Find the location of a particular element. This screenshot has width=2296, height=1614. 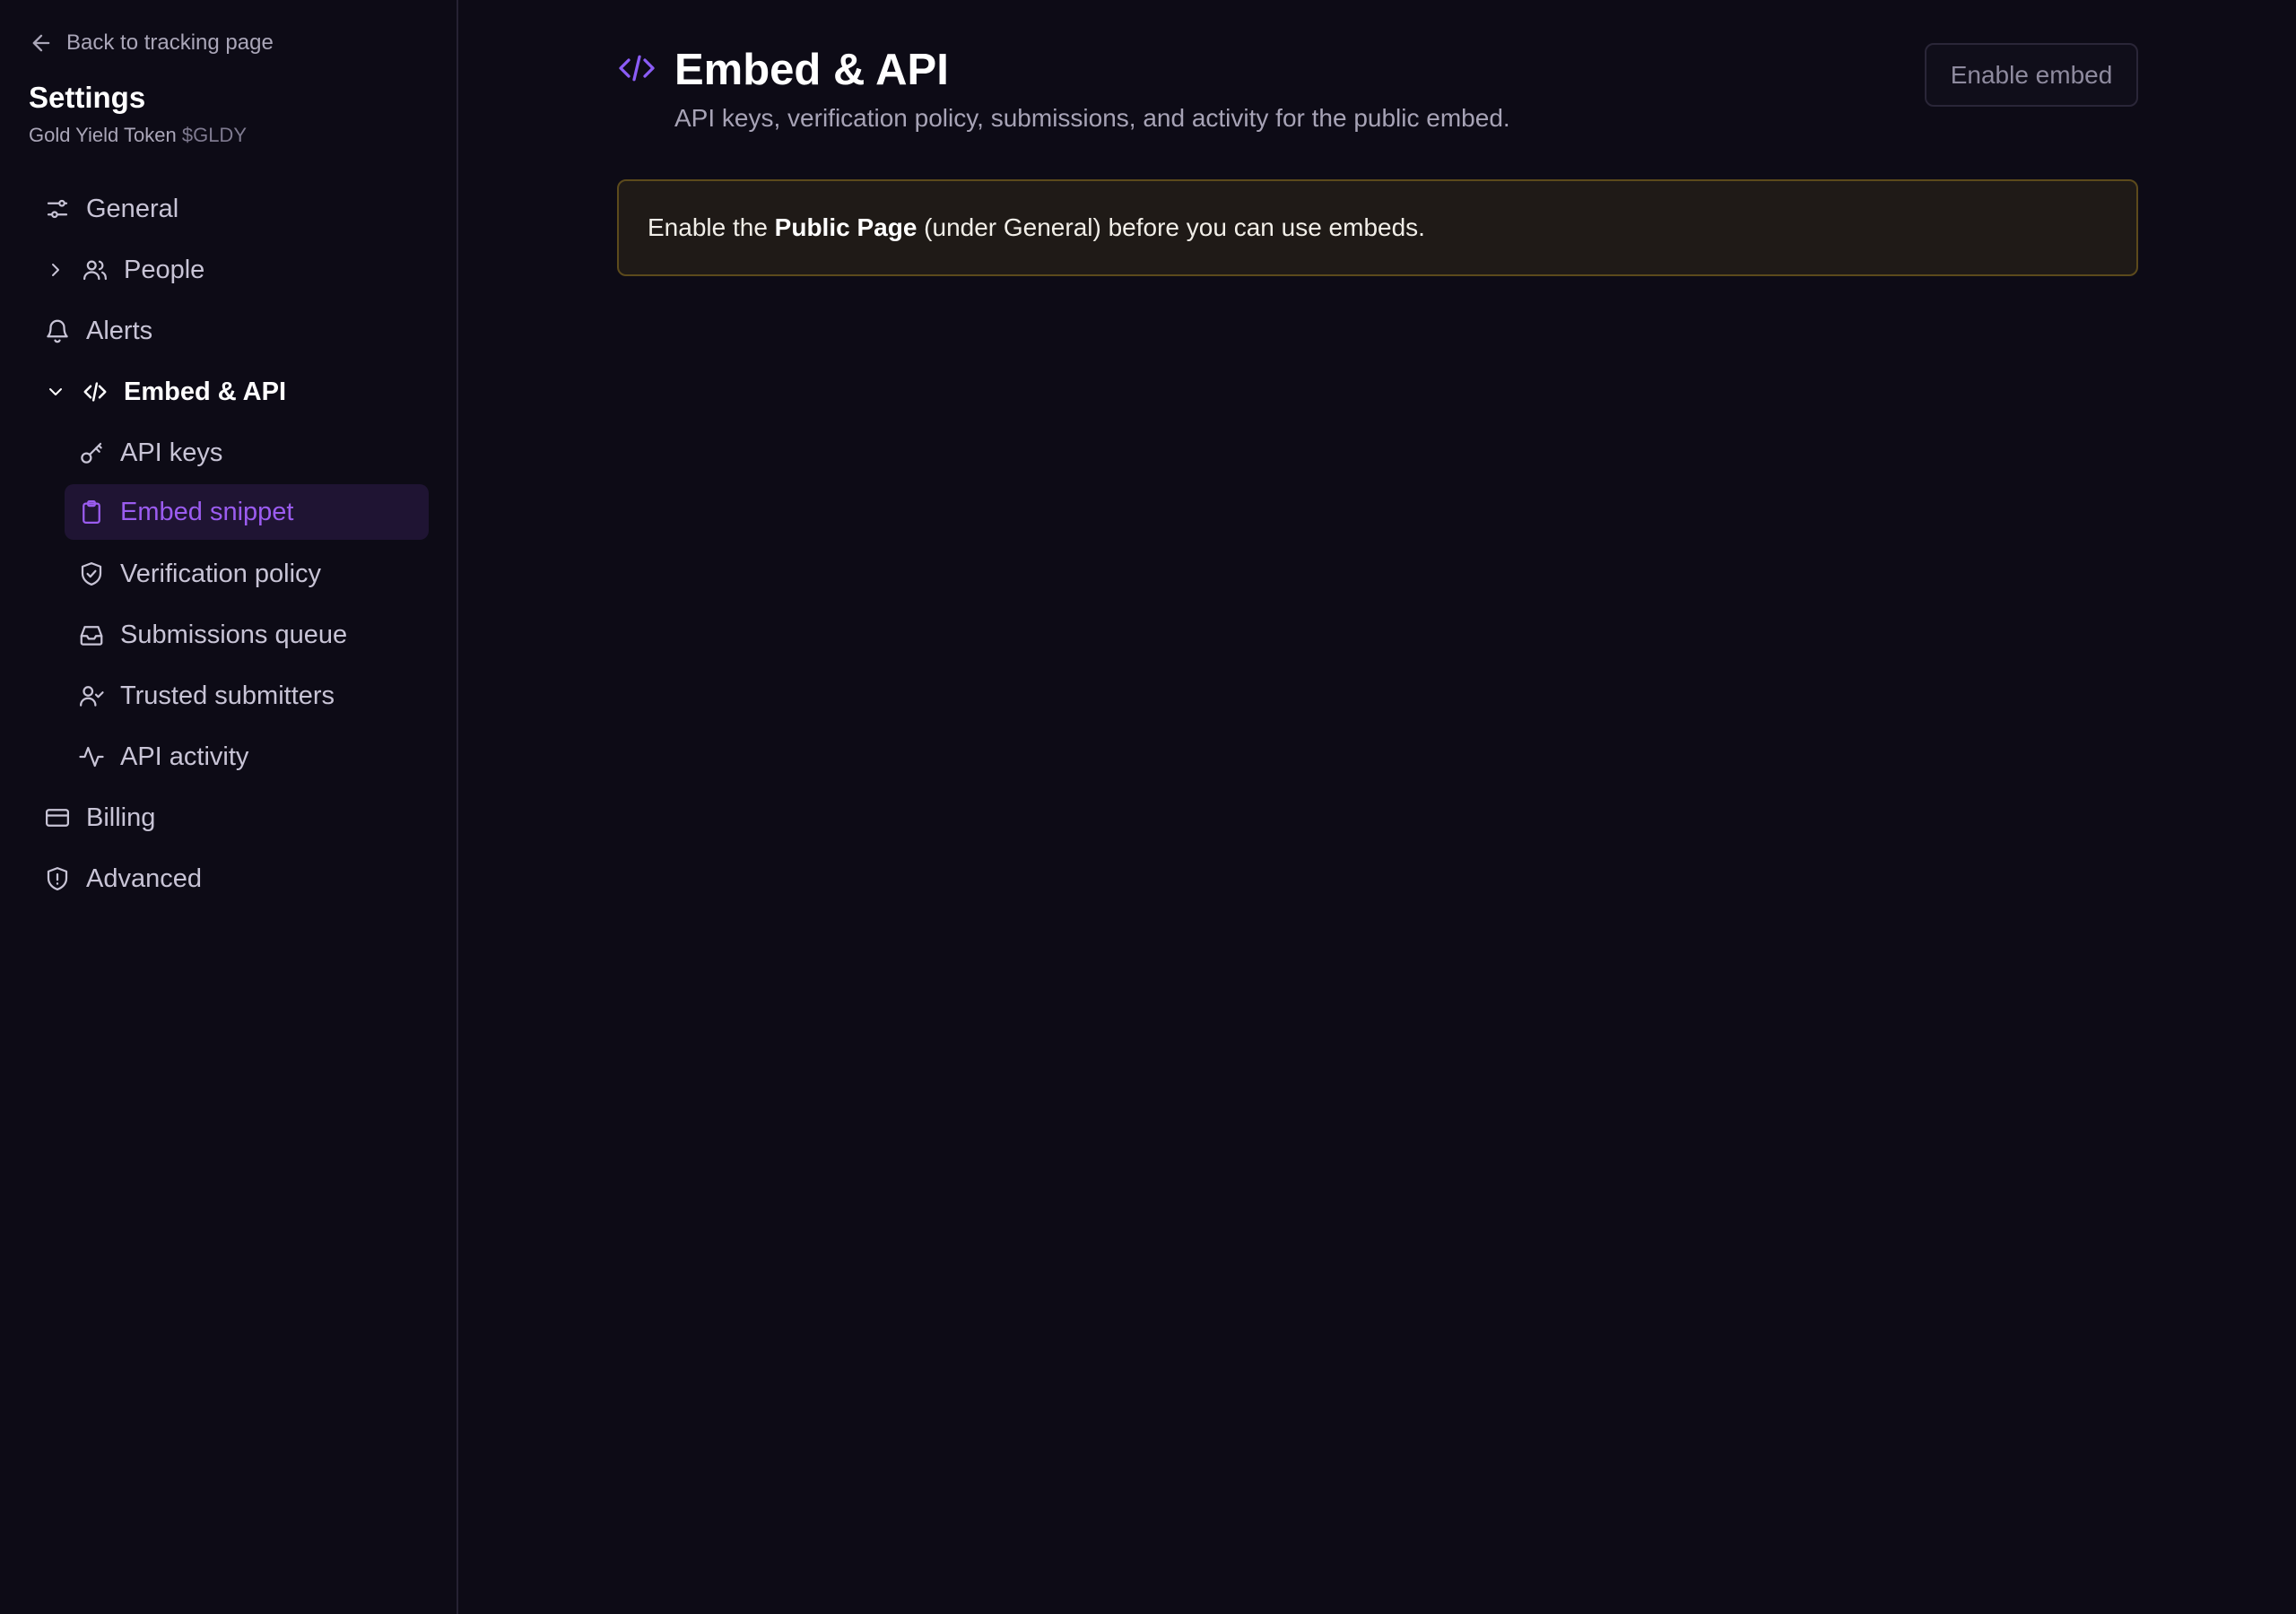

sidebar-item-api-activity: API activity is located at coordinates (247, 757).